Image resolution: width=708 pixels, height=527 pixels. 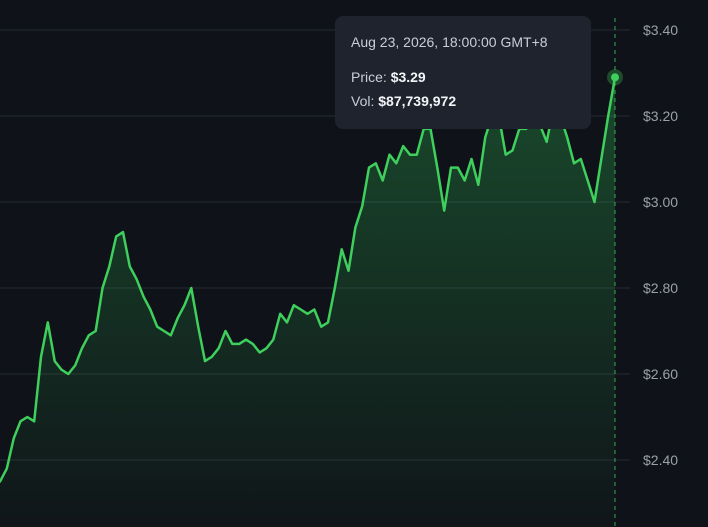 I want to click on y-tick-label: $2.60, so click(x=660, y=374).